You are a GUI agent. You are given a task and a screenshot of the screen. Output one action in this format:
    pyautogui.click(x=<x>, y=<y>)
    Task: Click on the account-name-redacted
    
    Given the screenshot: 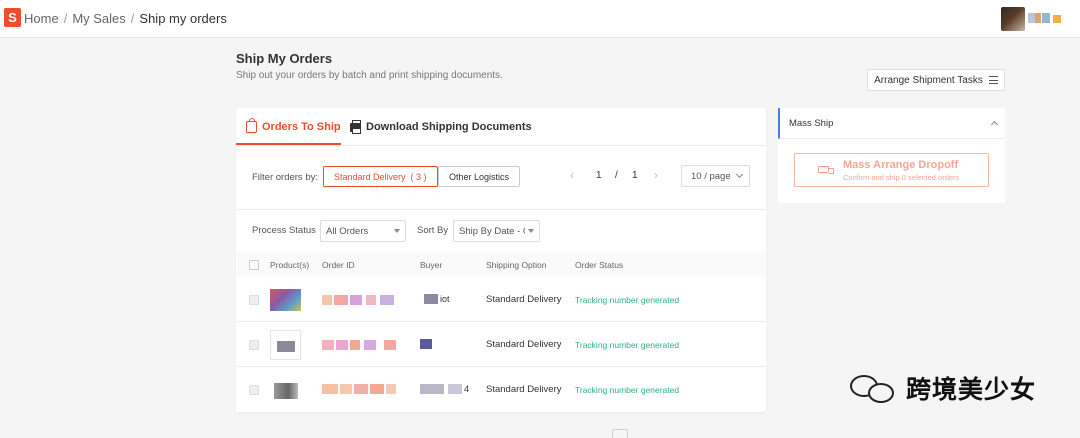 What is the action you would take?
    pyautogui.click(x=1045, y=19)
    